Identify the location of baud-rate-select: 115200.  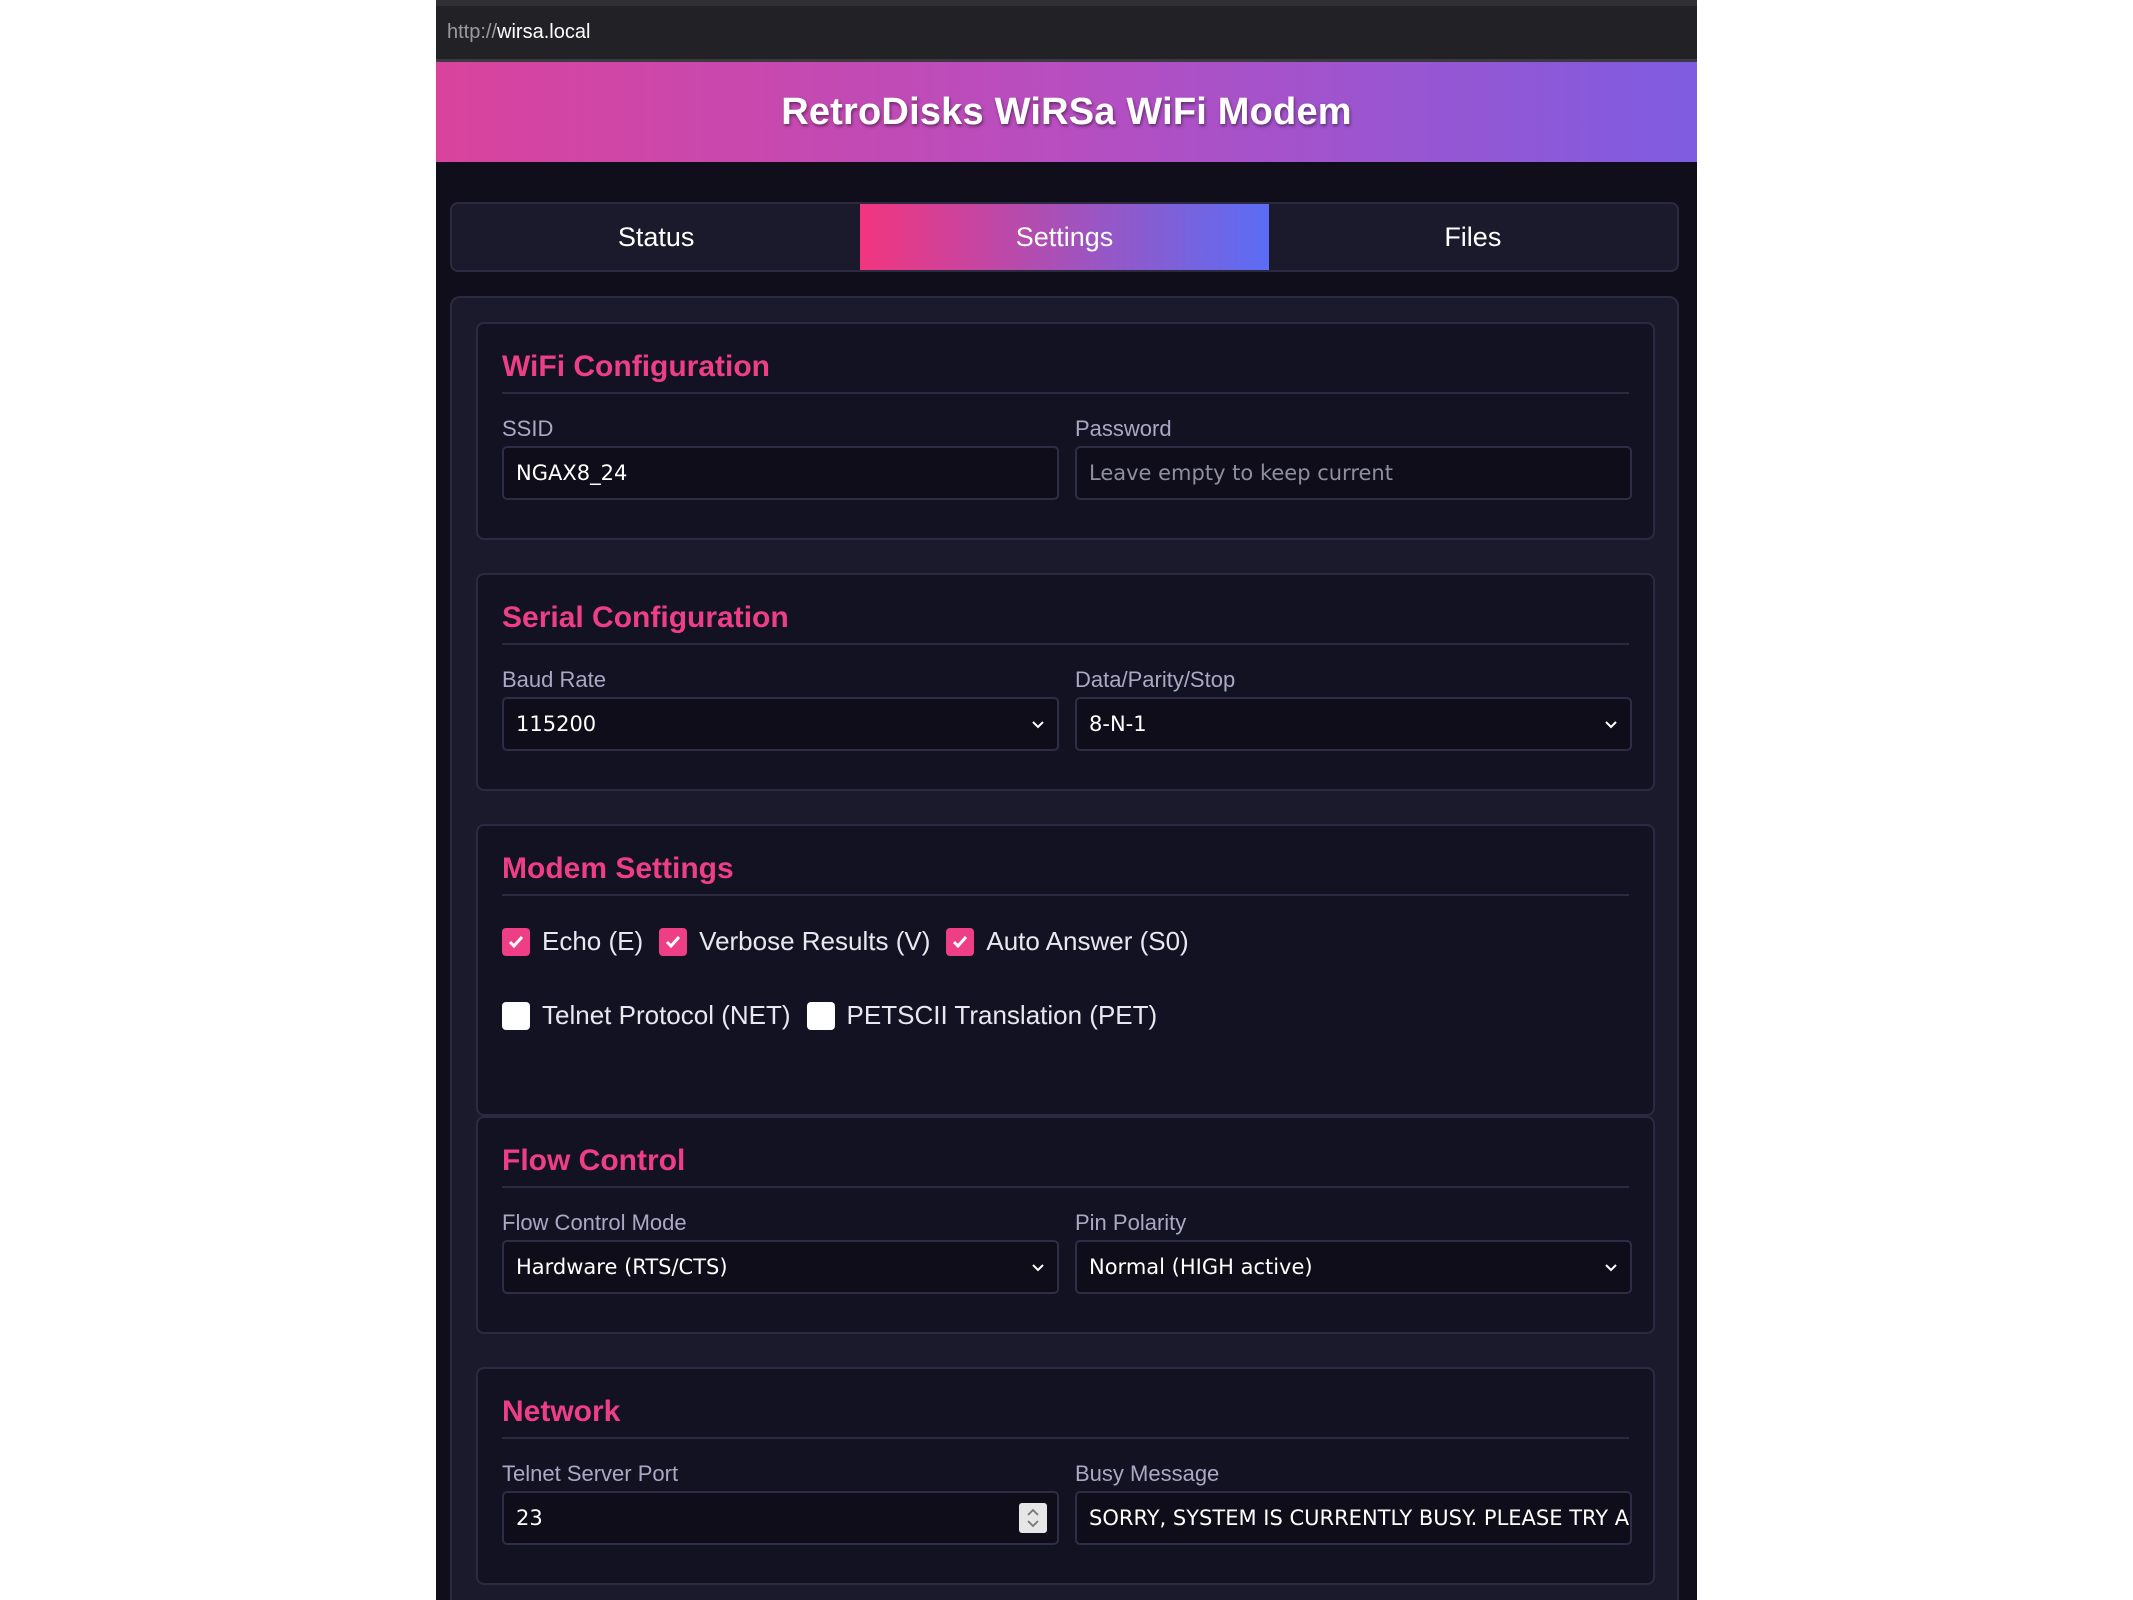
(780, 724).